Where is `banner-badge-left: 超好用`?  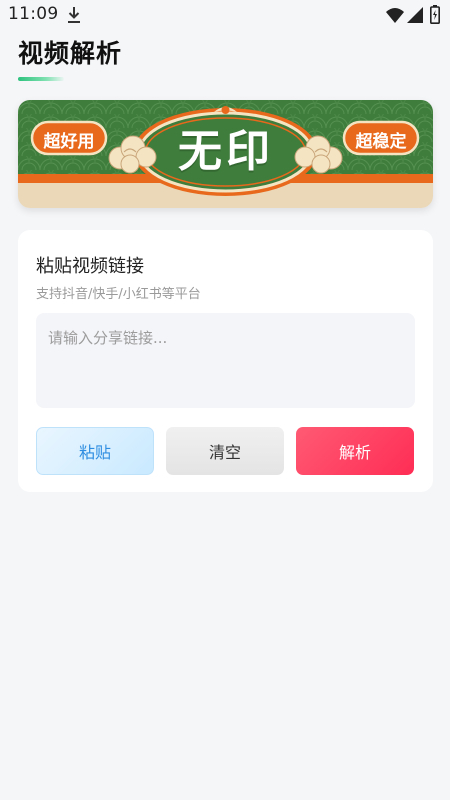
banner-badge-left: 超好用 is located at coordinates (69, 142).